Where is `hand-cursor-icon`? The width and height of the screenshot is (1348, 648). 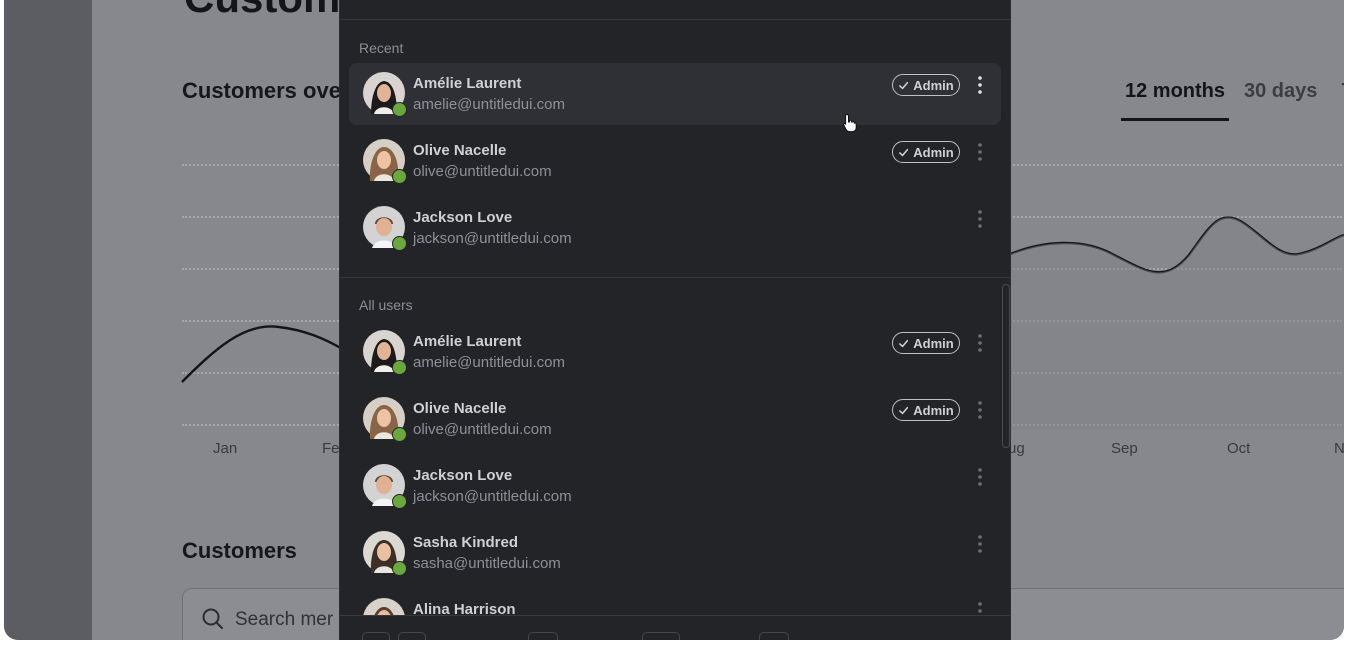
hand-cursor-icon is located at coordinates (850, 123).